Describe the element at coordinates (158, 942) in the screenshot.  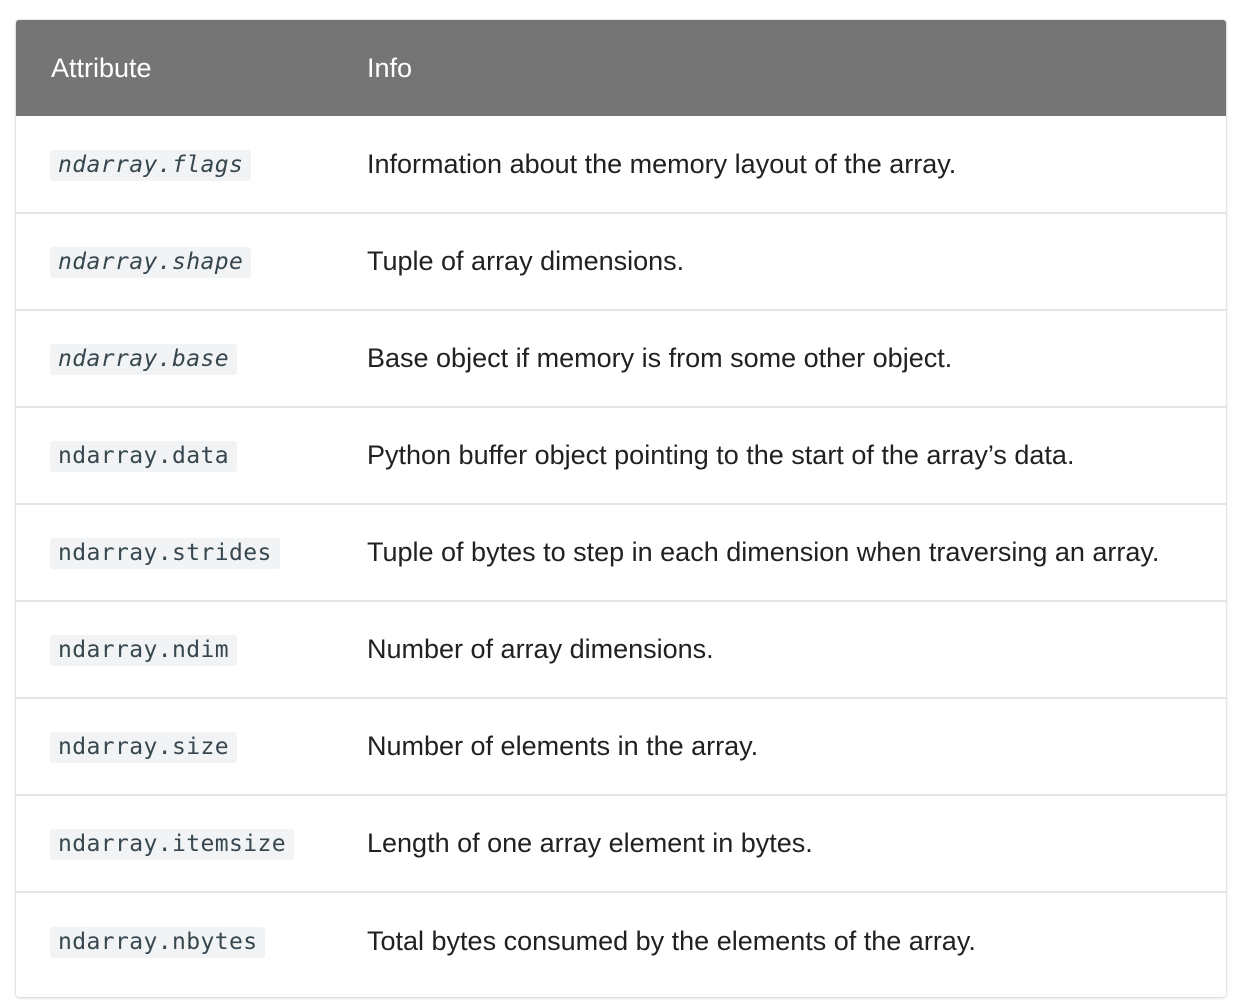
I see `attribute-name: ndarray.nbytes` at that location.